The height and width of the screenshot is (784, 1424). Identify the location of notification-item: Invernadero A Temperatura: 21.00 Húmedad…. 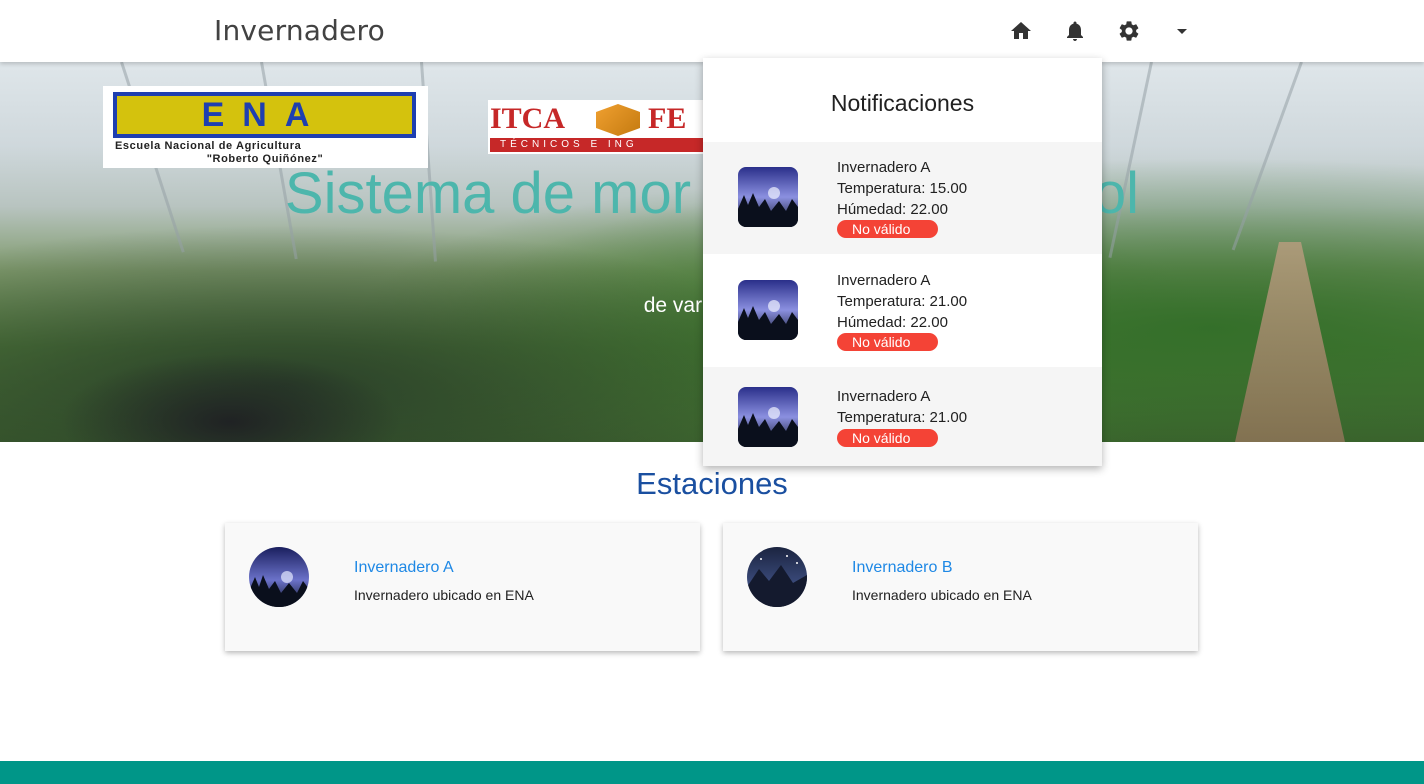
(902, 311).